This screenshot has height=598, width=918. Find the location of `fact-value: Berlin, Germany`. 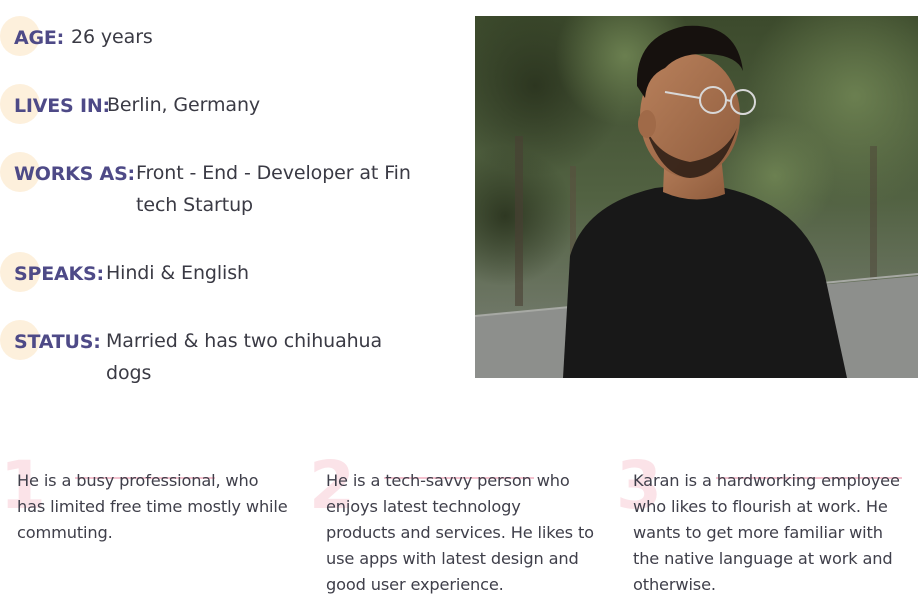

fact-value: Berlin, Germany is located at coordinates (184, 105).